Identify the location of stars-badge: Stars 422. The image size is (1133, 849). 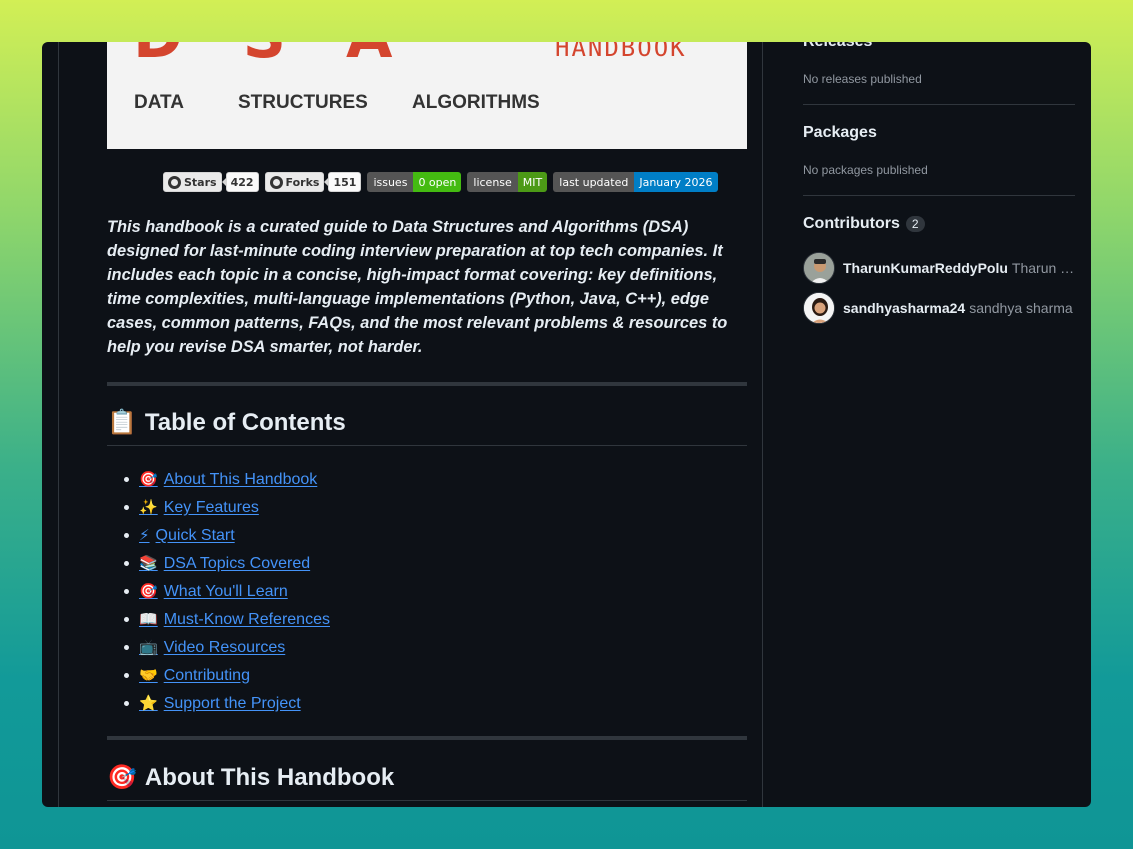
(211, 182).